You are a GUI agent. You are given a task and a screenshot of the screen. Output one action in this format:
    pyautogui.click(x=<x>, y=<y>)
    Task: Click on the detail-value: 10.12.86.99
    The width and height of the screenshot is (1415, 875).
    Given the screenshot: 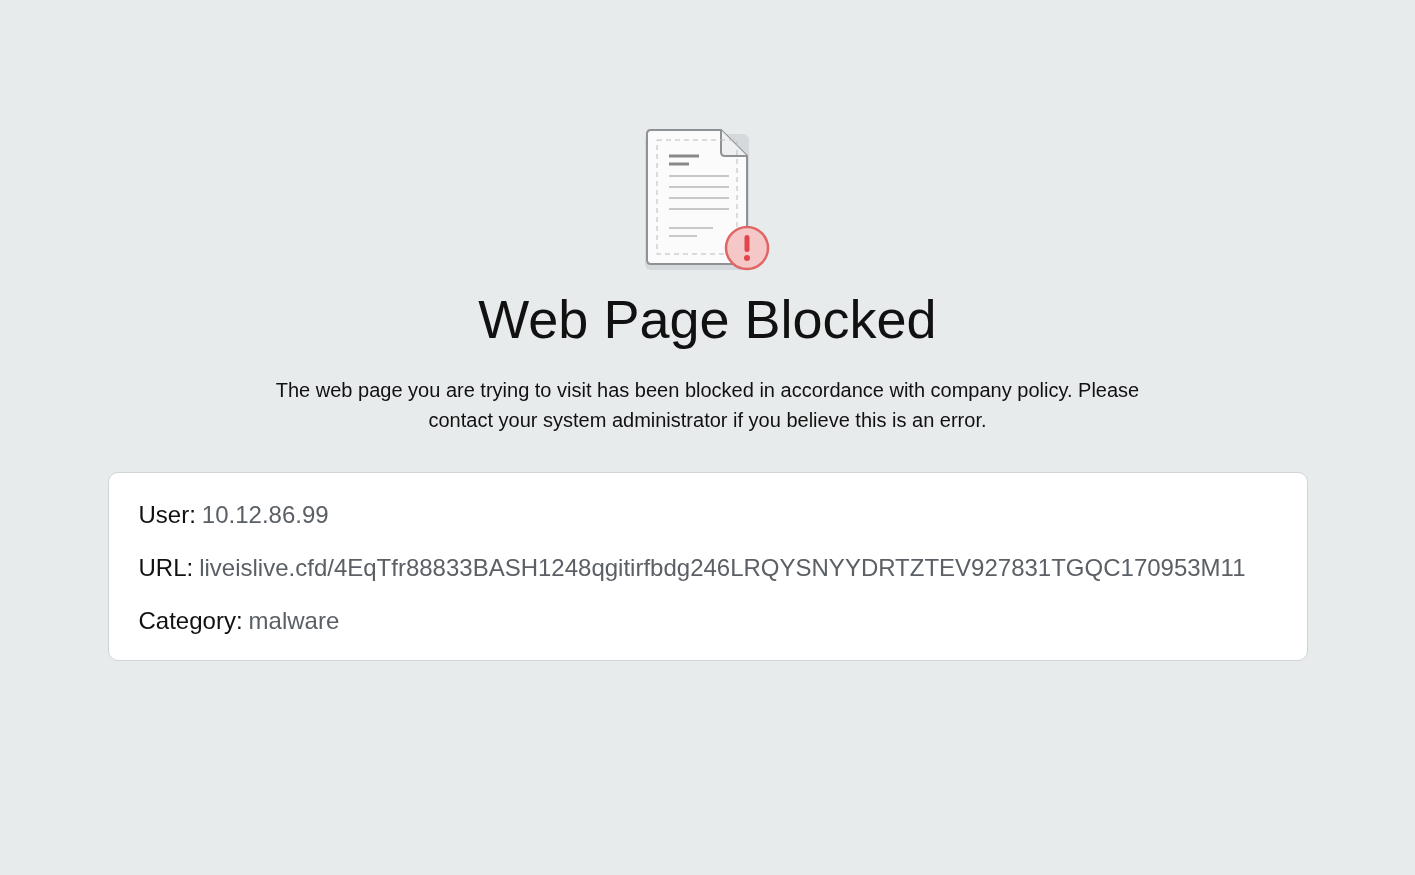 What is the action you would take?
    pyautogui.click(x=265, y=515)
    